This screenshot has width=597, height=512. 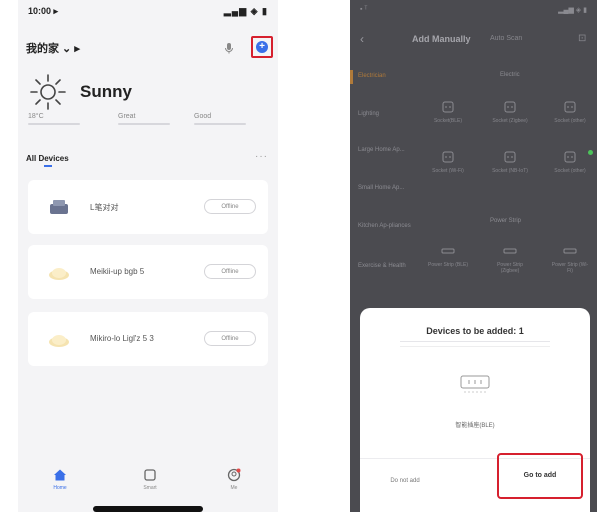 I want to click on group-title-power-strip: Power Strip, so click(x=506, y=221).